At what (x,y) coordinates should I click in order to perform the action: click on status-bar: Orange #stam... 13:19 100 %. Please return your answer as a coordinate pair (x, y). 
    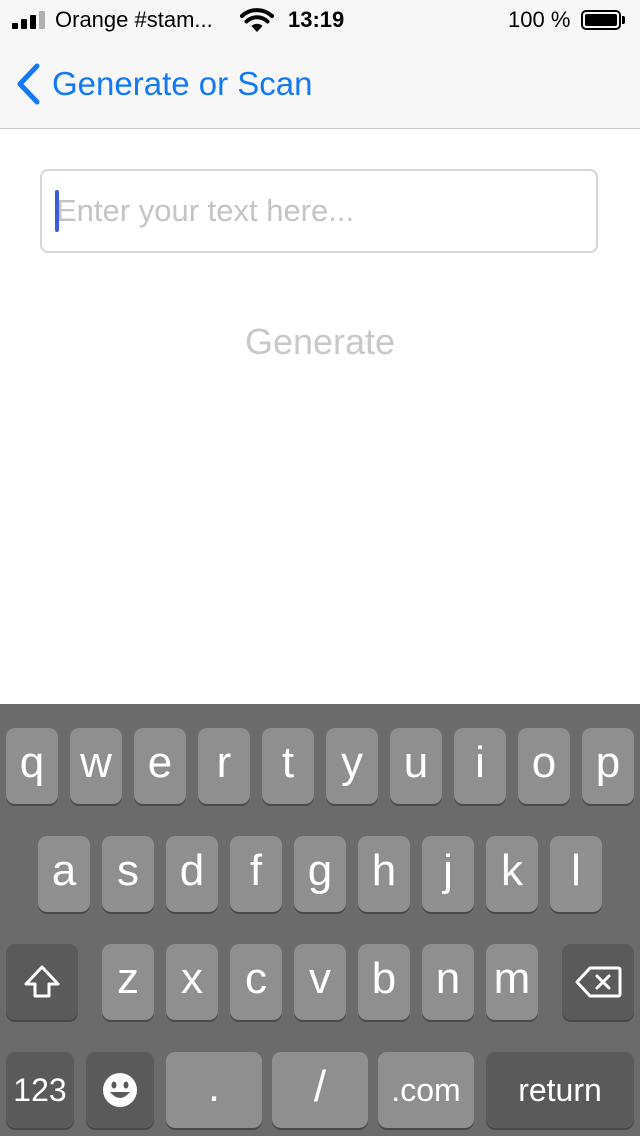
    Looking at the image, I should click on (320, 20).